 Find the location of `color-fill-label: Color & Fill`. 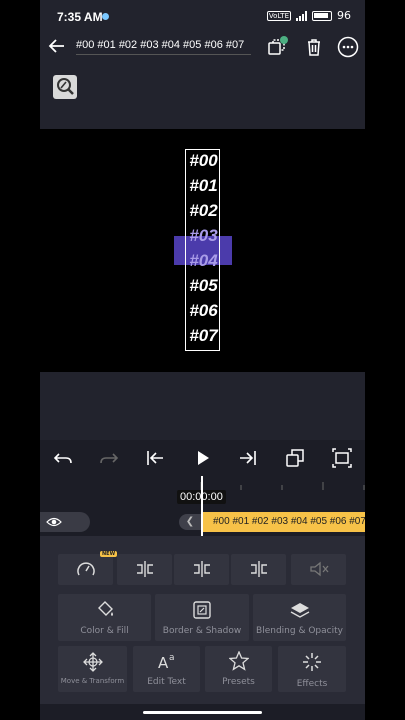

color-fill-label: Color & Fill is located at coordinates (104, 631).